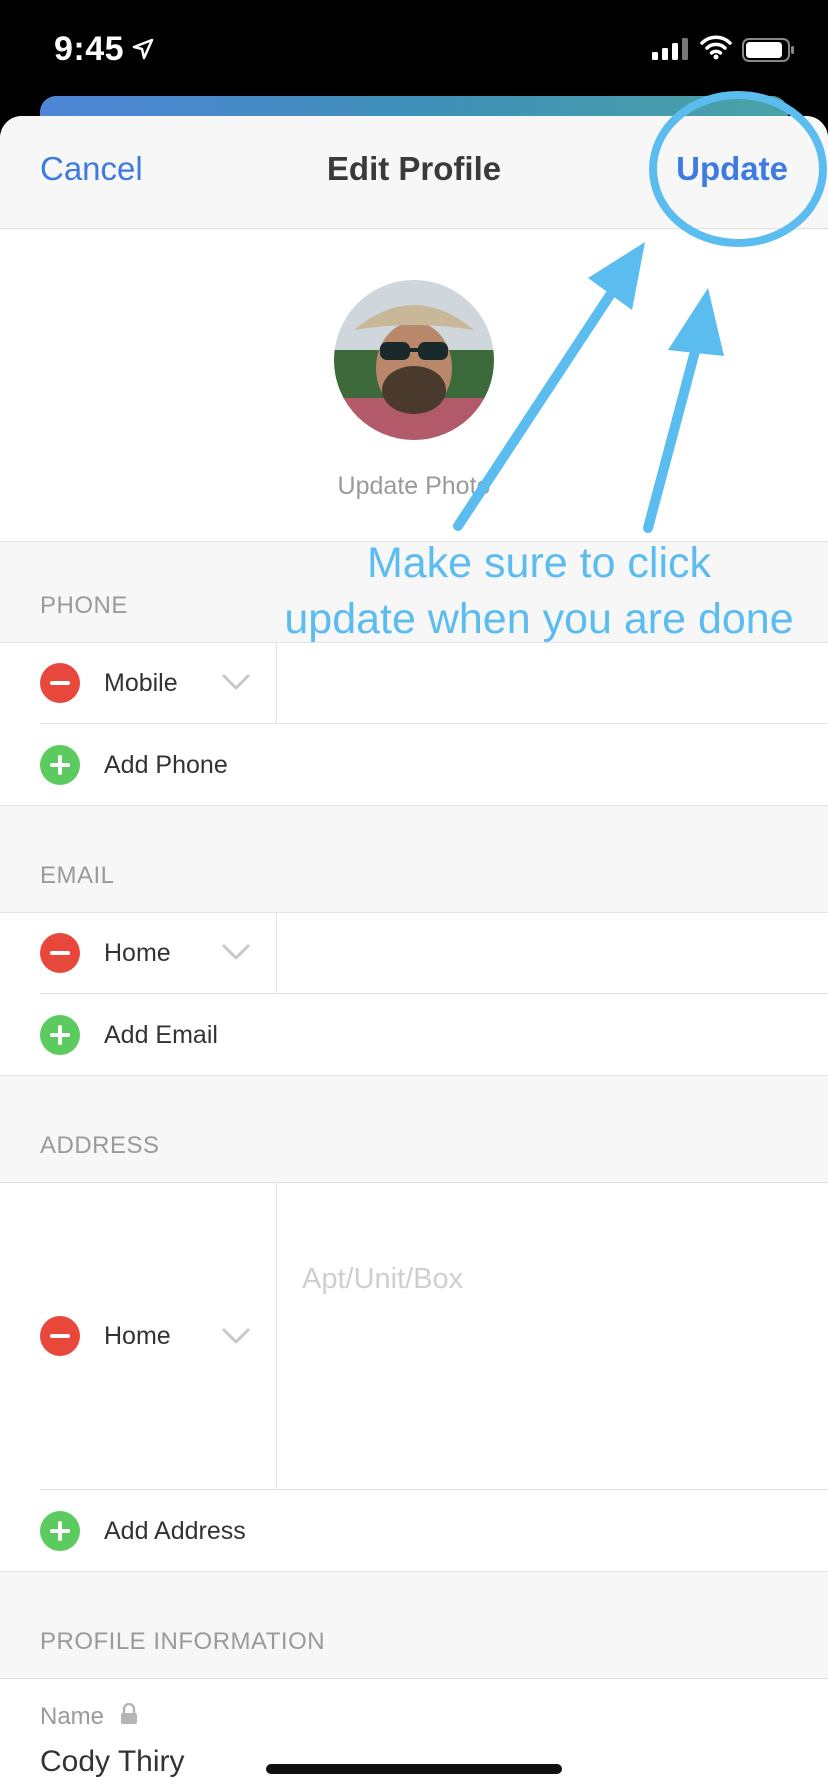 This screenshot has width=828, height=1792. What do you see at coordinates (137, 953) in the screenshot?
I see `email-type-label: Home` at bounding box center [137, 953].